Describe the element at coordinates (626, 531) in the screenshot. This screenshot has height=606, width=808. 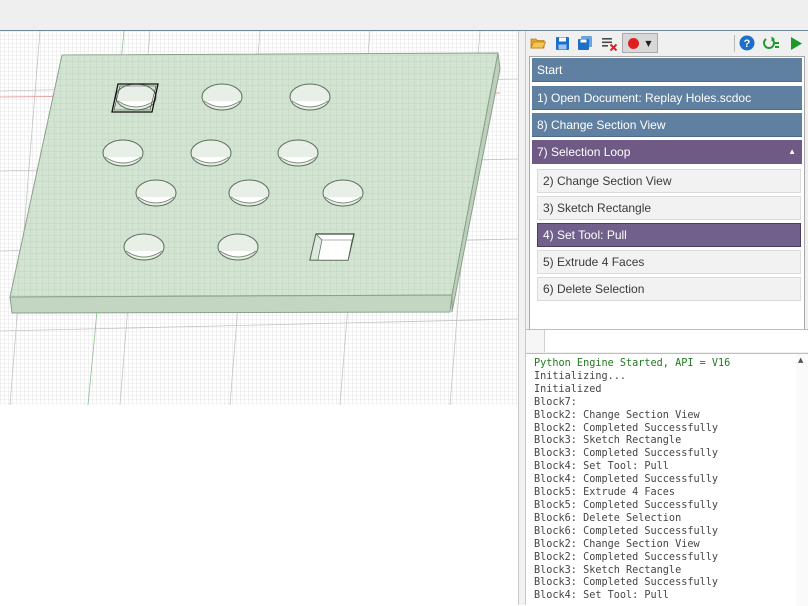
I see `console-line: Block6: Completed Successfully` at that location.